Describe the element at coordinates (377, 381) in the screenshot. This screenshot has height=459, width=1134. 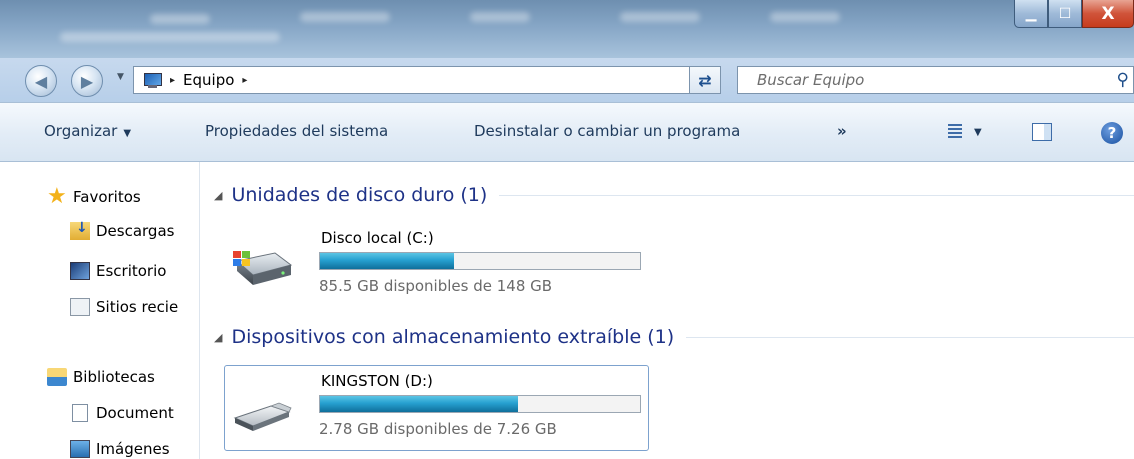
I see `drive-name: KINGSTON (D:)` at that location.